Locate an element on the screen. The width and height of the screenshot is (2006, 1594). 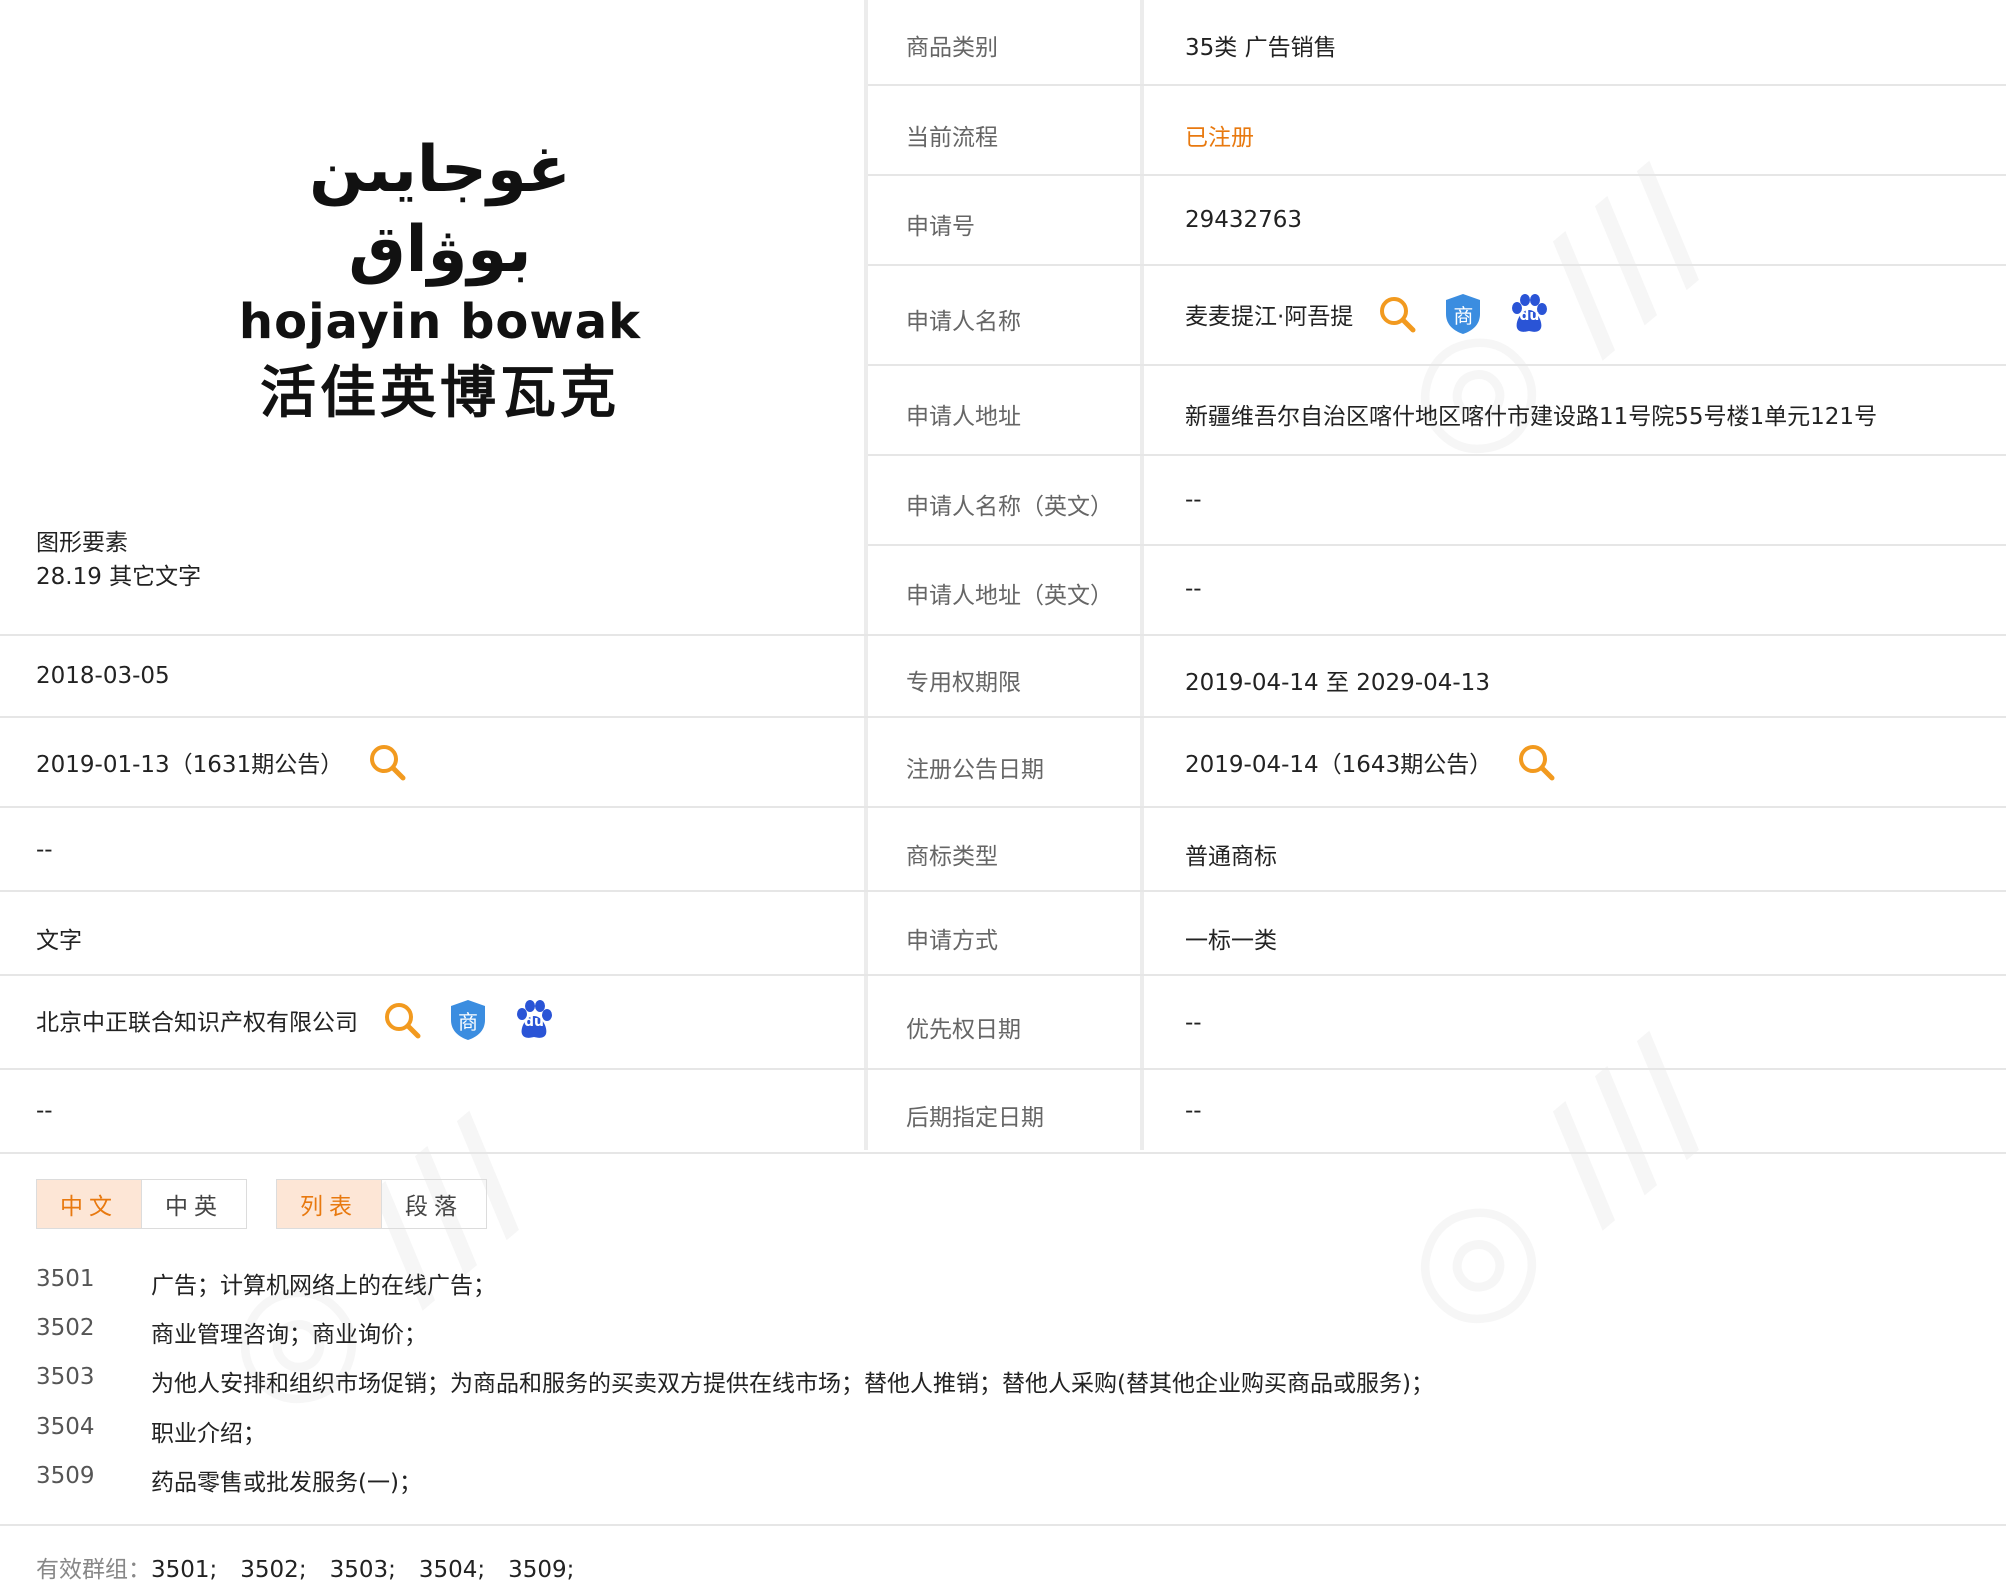
trademark-logo: غوجايىن بوۋاق hojayin bowak 活佳英博瓦克 is located at coordinates (440, 282).